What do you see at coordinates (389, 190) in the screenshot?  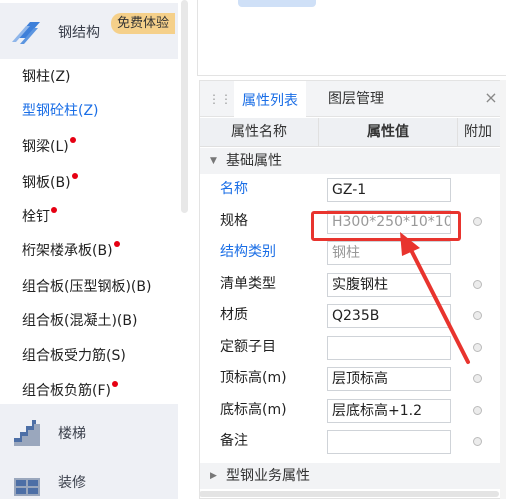 I see `property-value-field: GZ-1` at bounding box center [389, 190].